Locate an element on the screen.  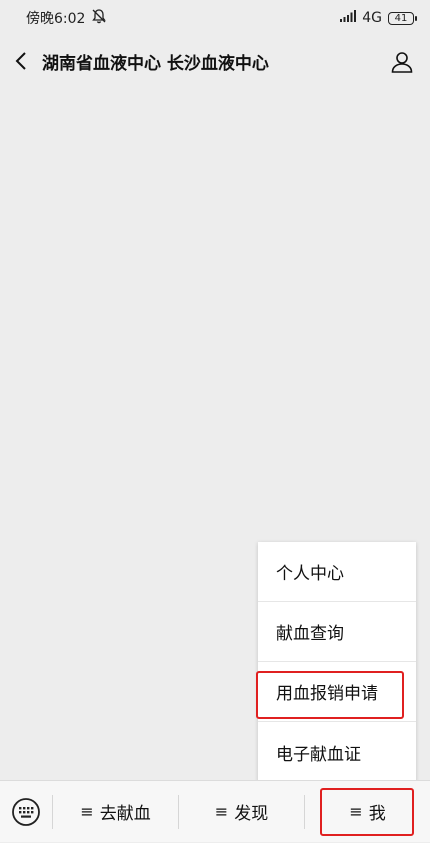
submenu-popup: 个人中心 献血查询 用血报销申请 电子献血证 is located at coordinates (337, 662).